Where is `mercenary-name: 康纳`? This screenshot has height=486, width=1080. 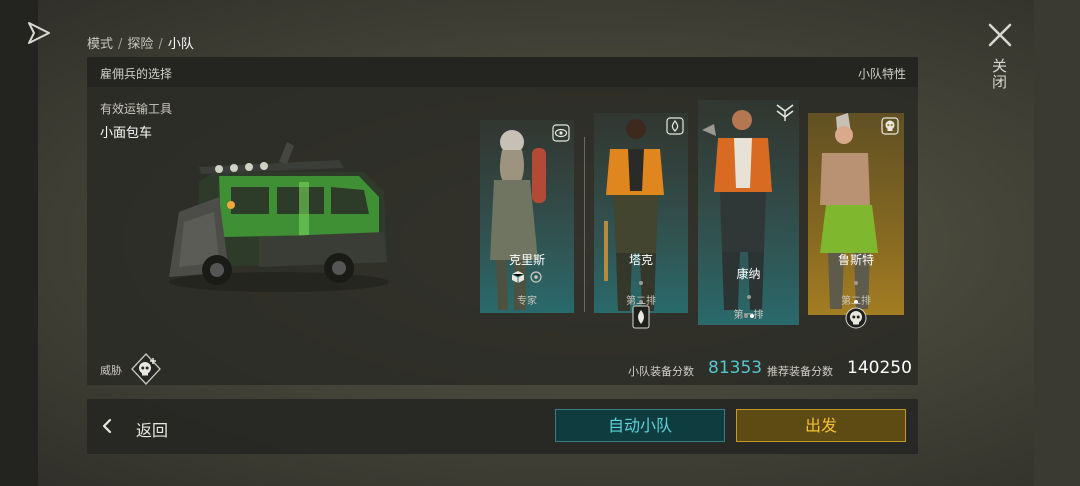 mercenary-name: 康纳 is located at coordinates (748, 274).